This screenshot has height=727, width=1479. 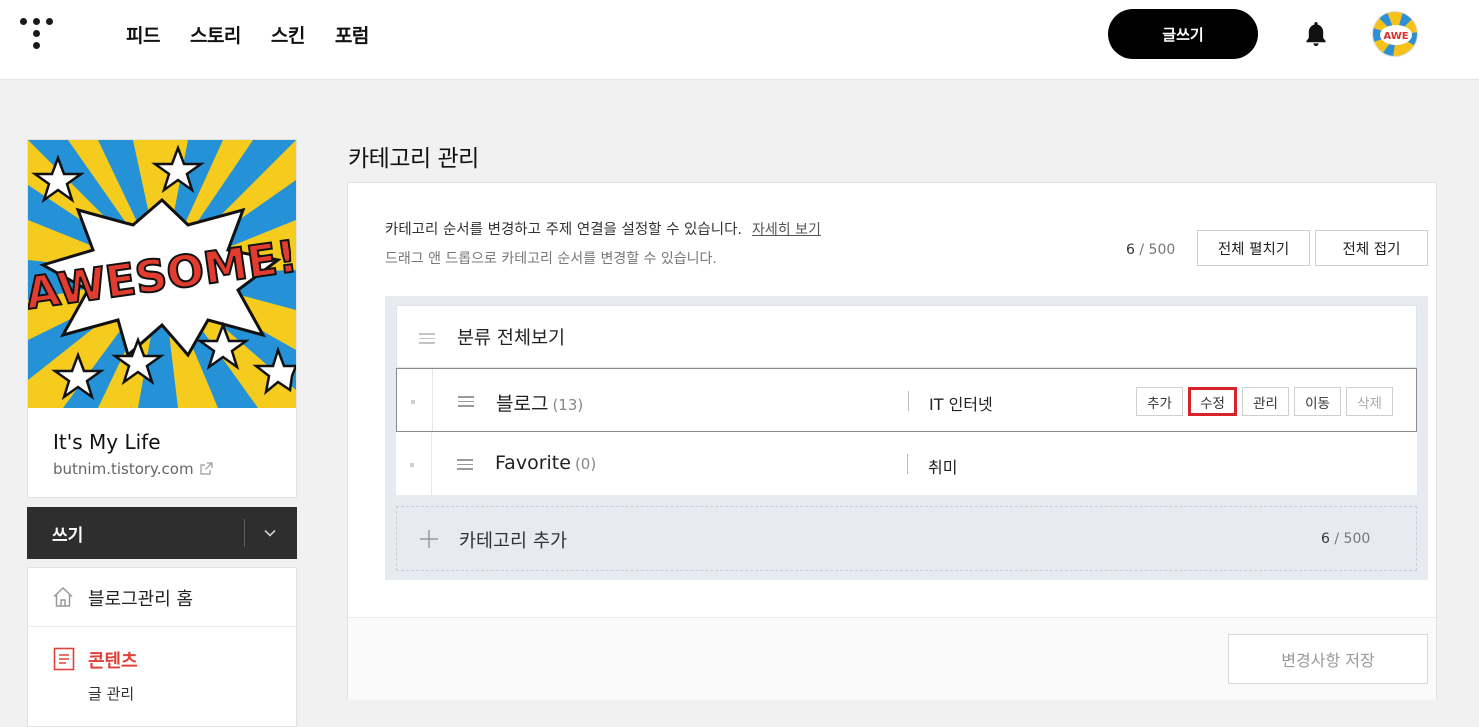 What do you see at coordinates (513, 541) in the screenshot?
I see `add-category-label: 카테고리 추가` at bounding box center [513, 541].